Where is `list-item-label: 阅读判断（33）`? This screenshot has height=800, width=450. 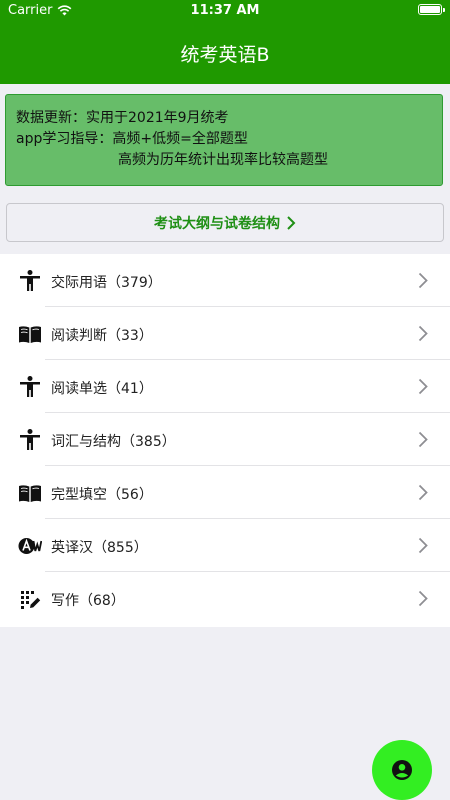 list-item-label: 阅读判断（33） is located at coordinates (102, 336).